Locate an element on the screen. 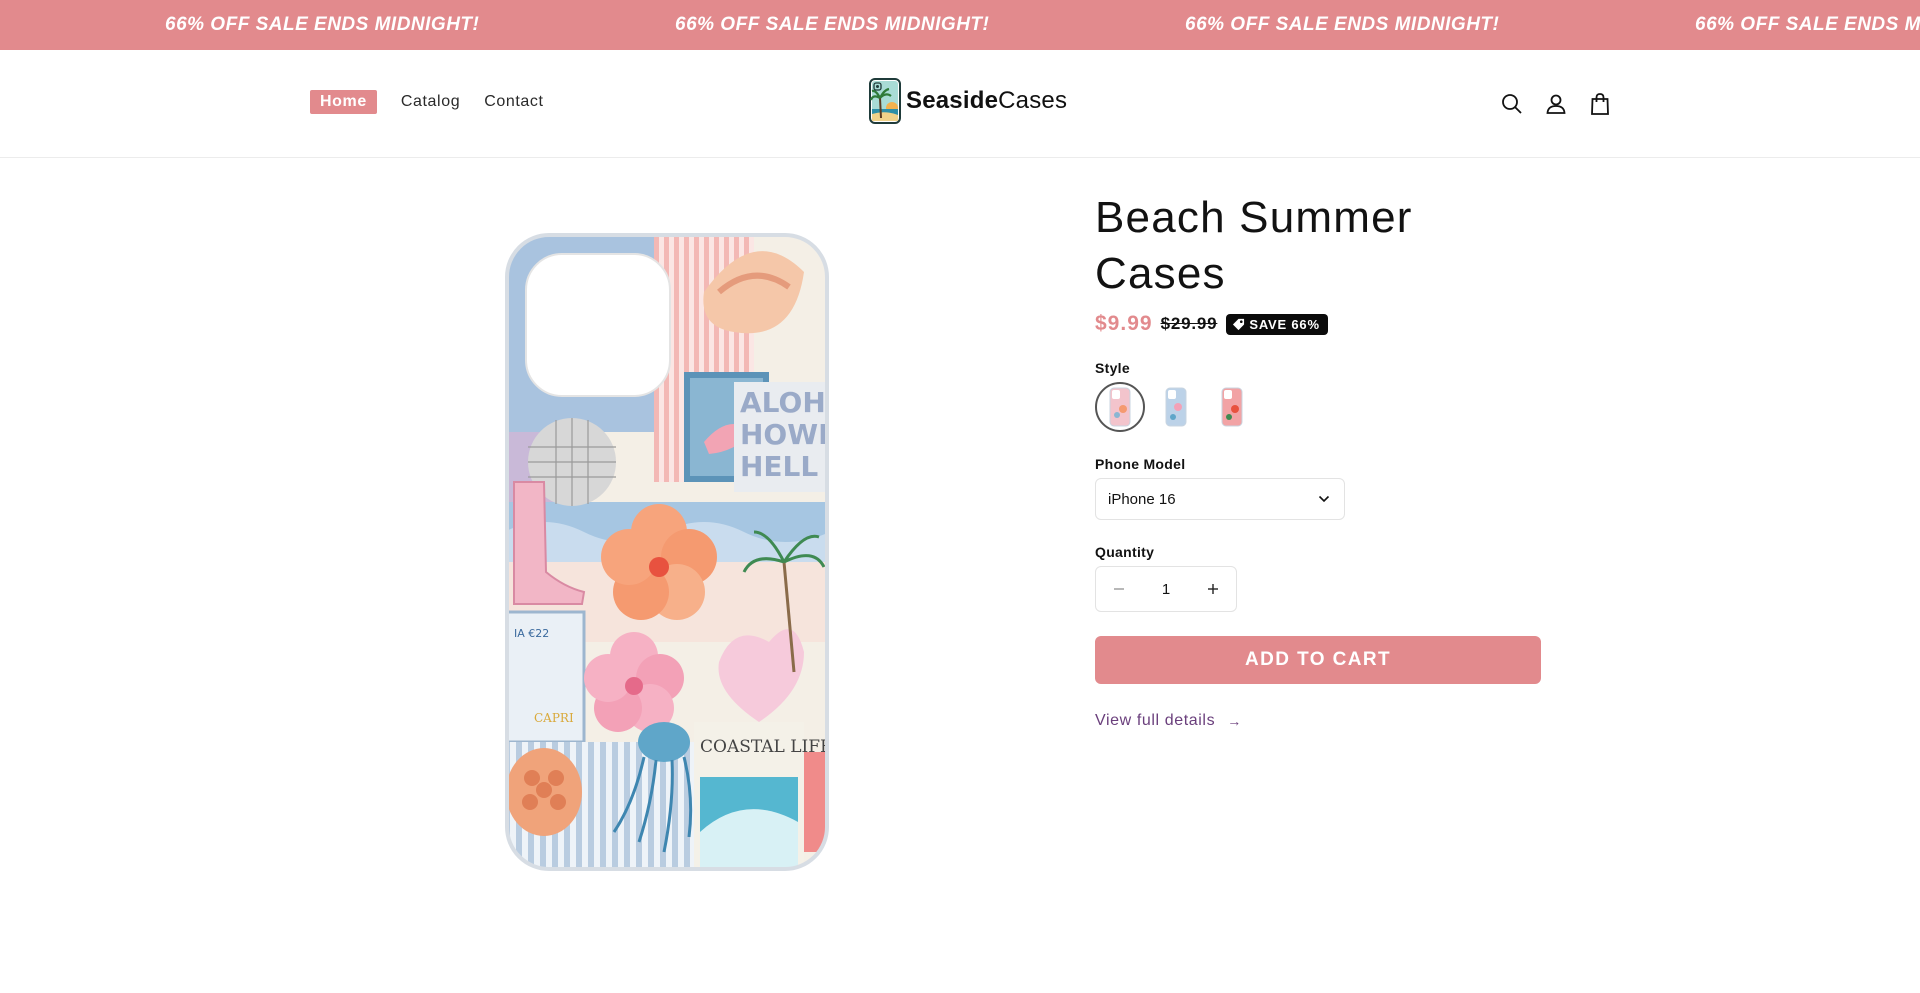 This screenshot has height=993, width=1920. add-to-cart-button: ADD TO CART is located at coordinates (1318, 660).